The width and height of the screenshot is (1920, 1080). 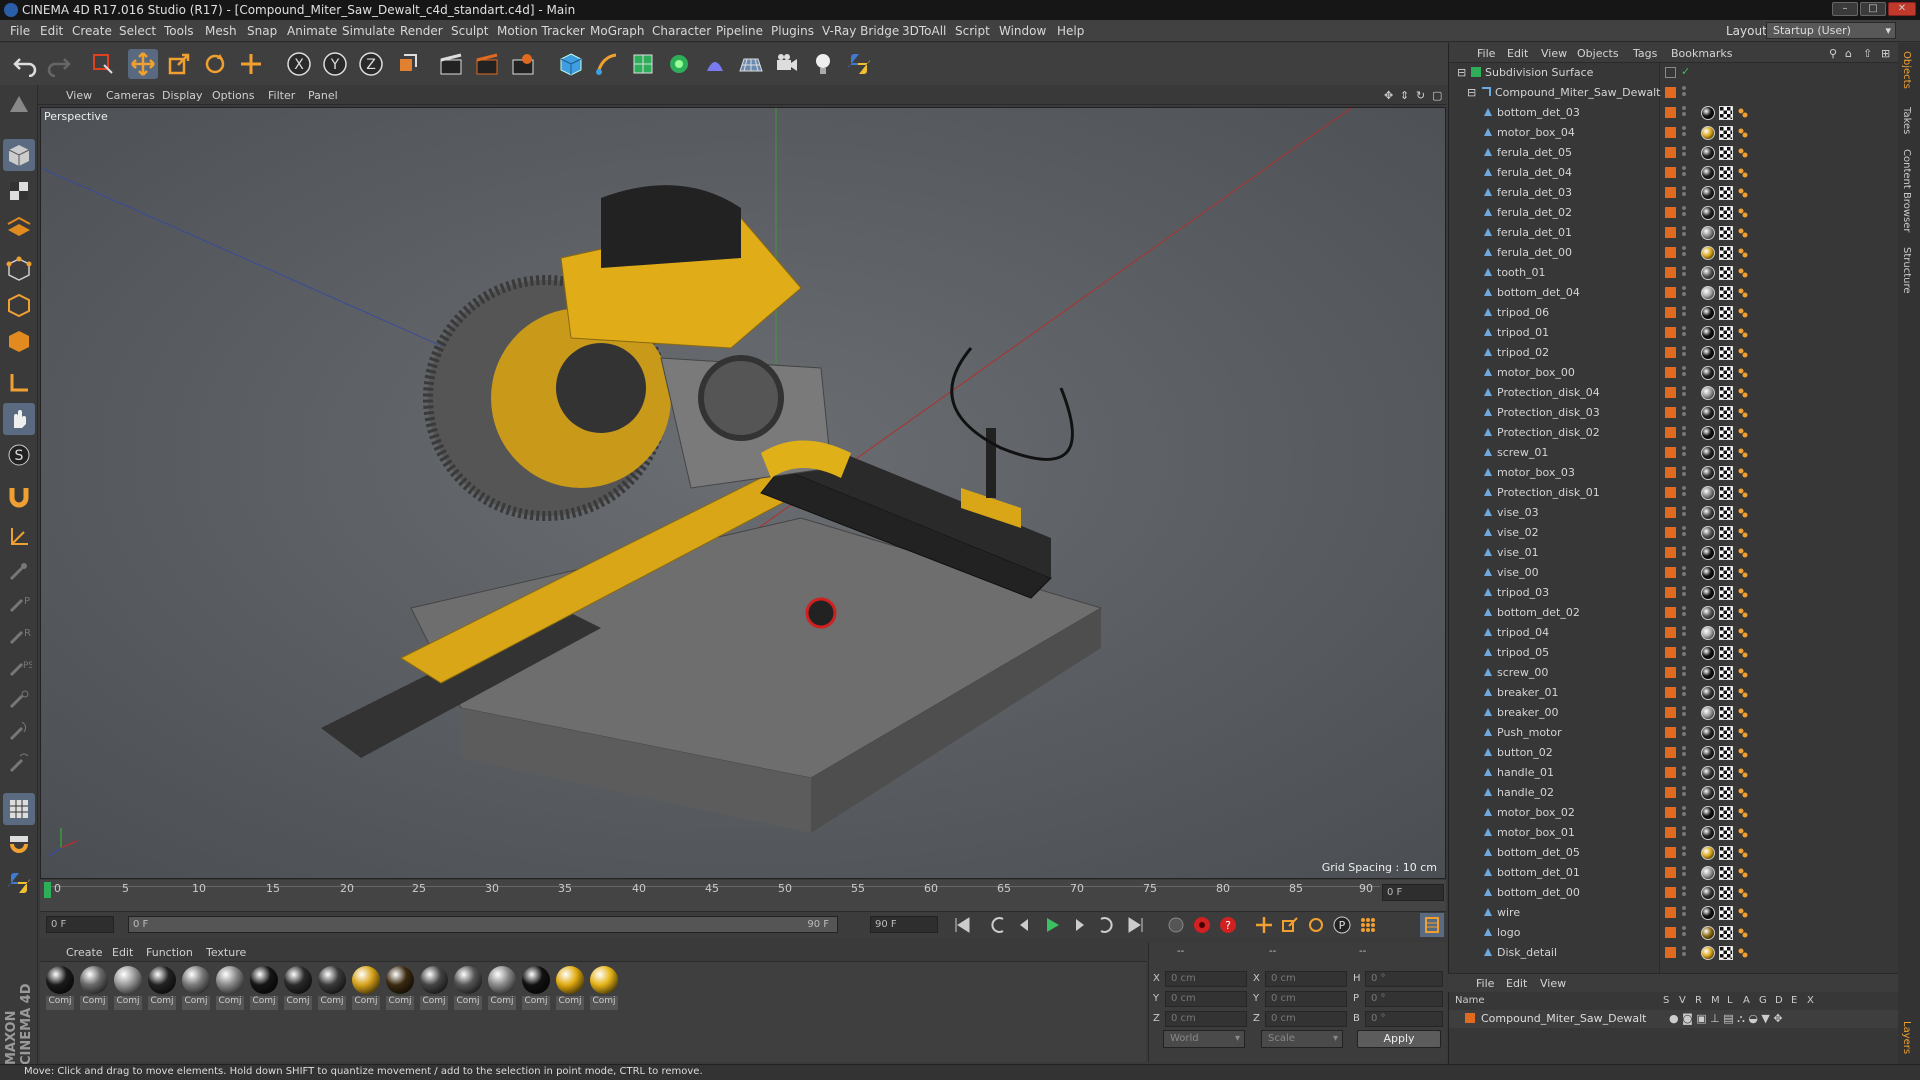 What do you see at coordinates (1202, 925) in the screenshot?
I see `record-button` at bounding box center [1202, 925].